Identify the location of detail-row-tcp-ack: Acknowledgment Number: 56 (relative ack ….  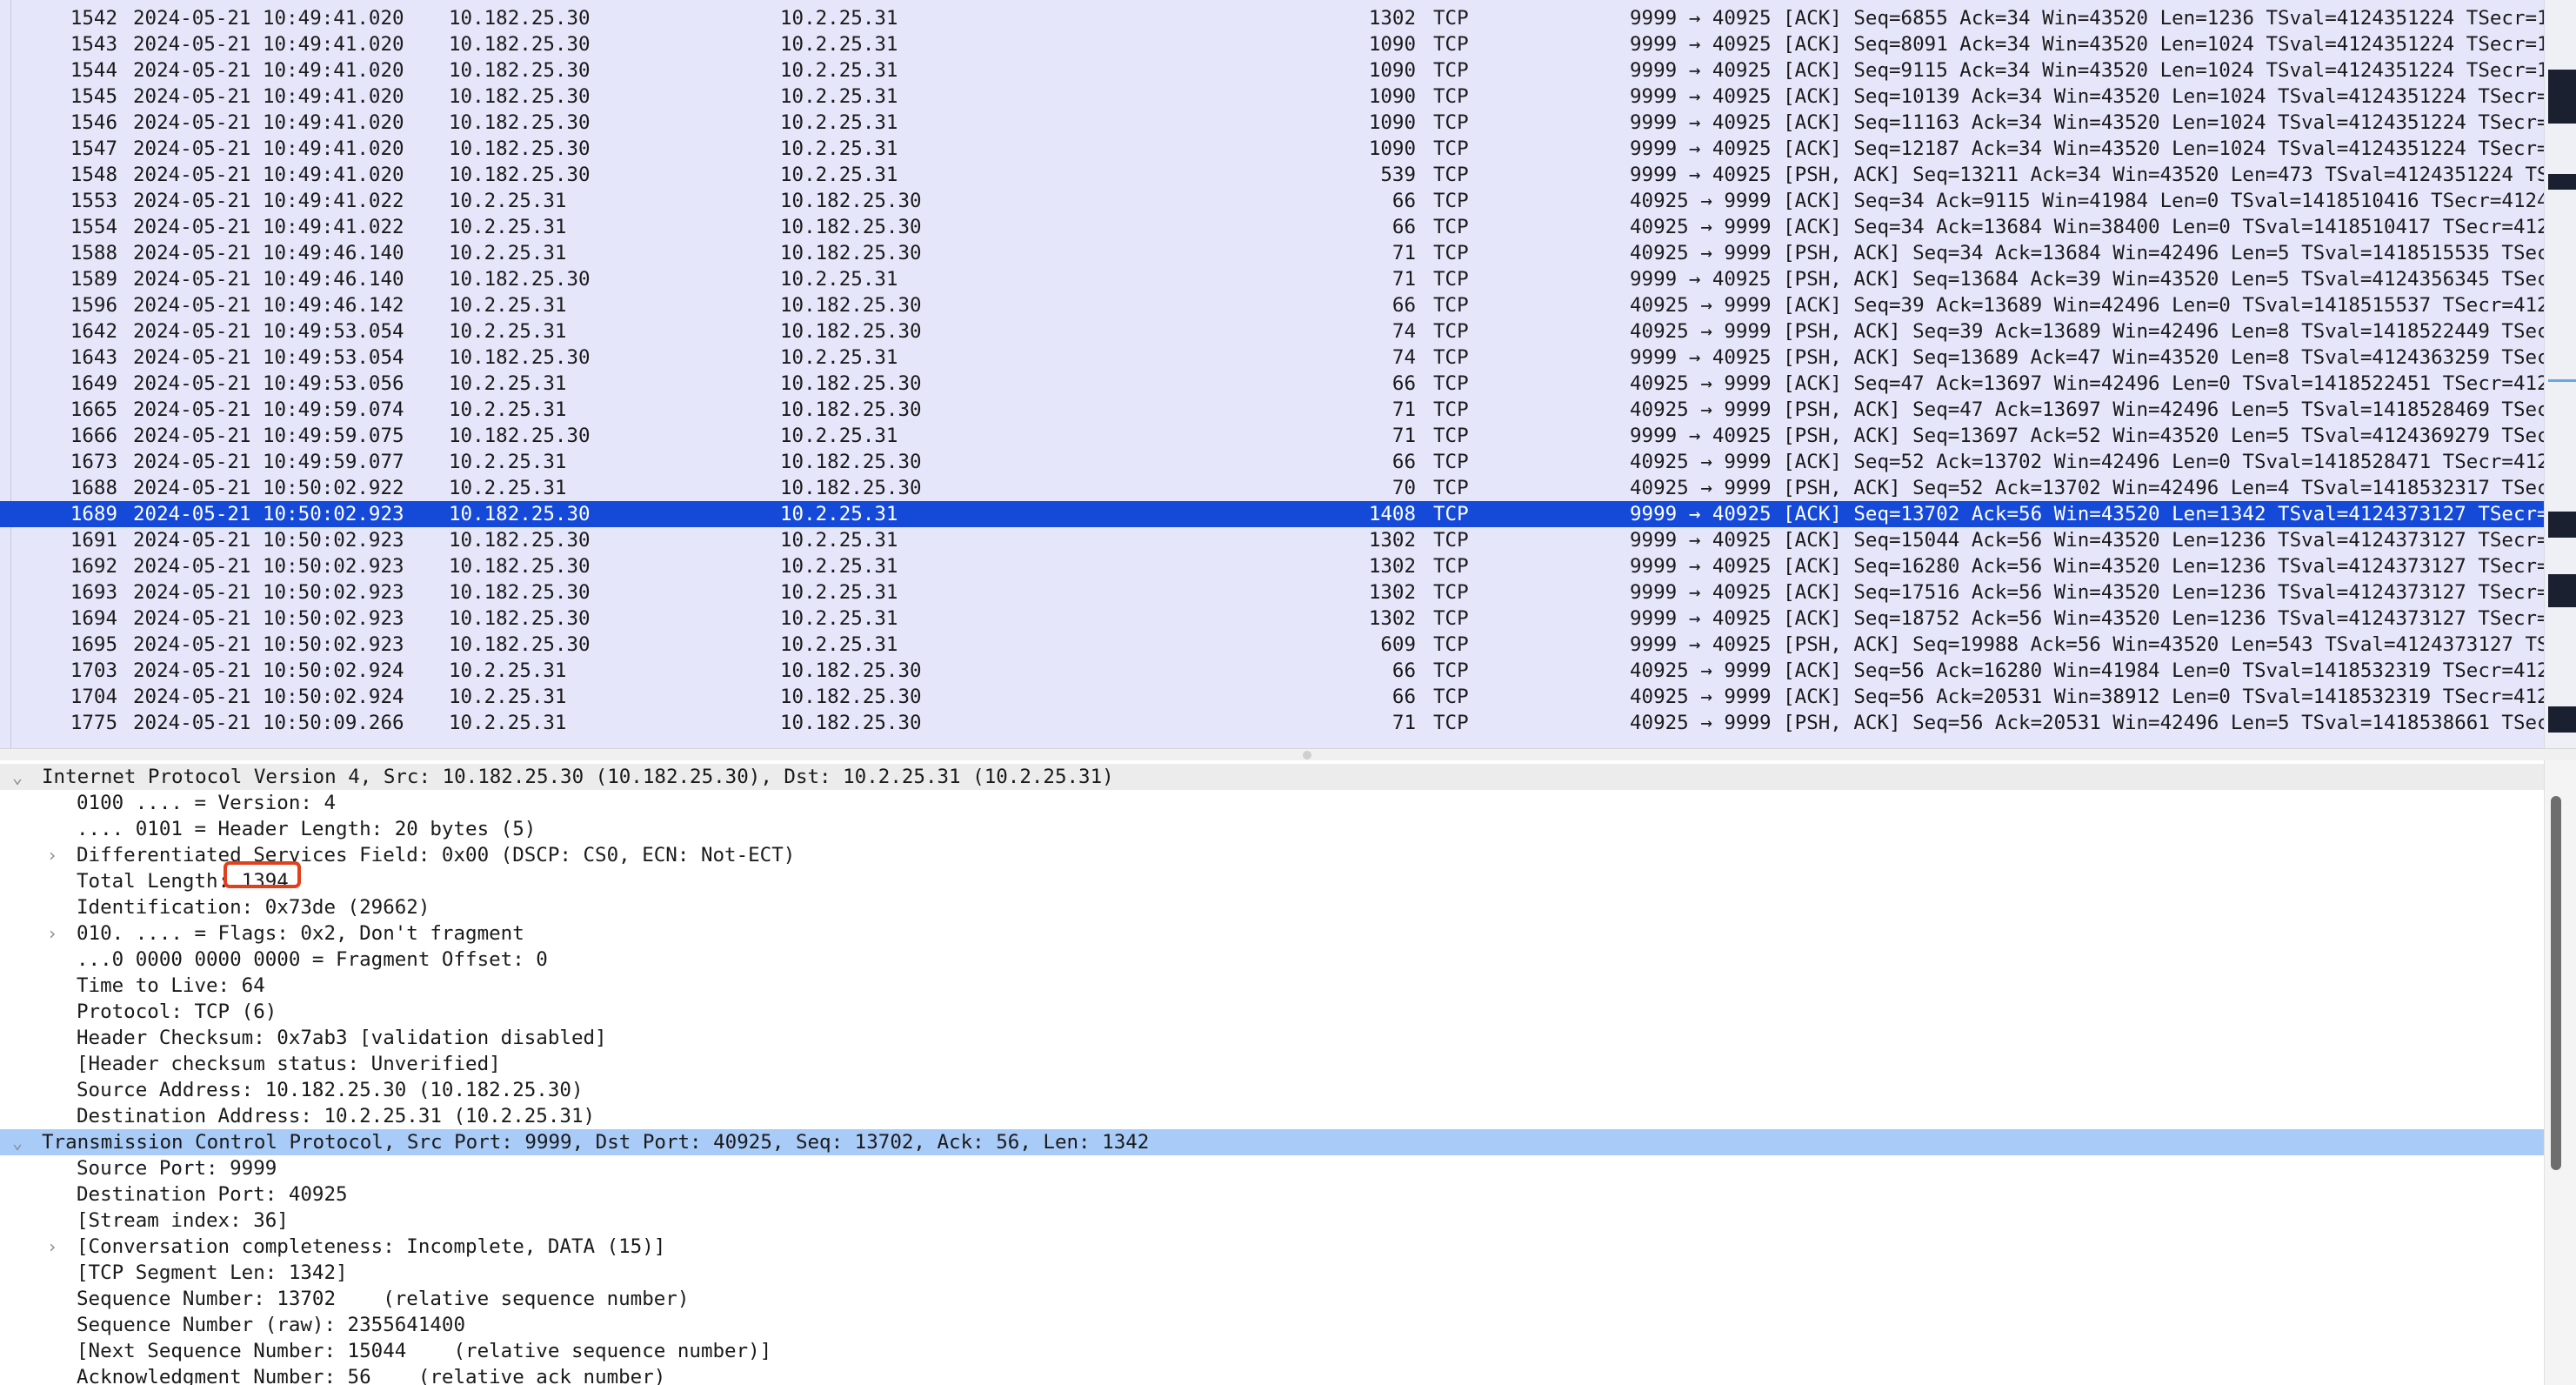
(1272, 1374).